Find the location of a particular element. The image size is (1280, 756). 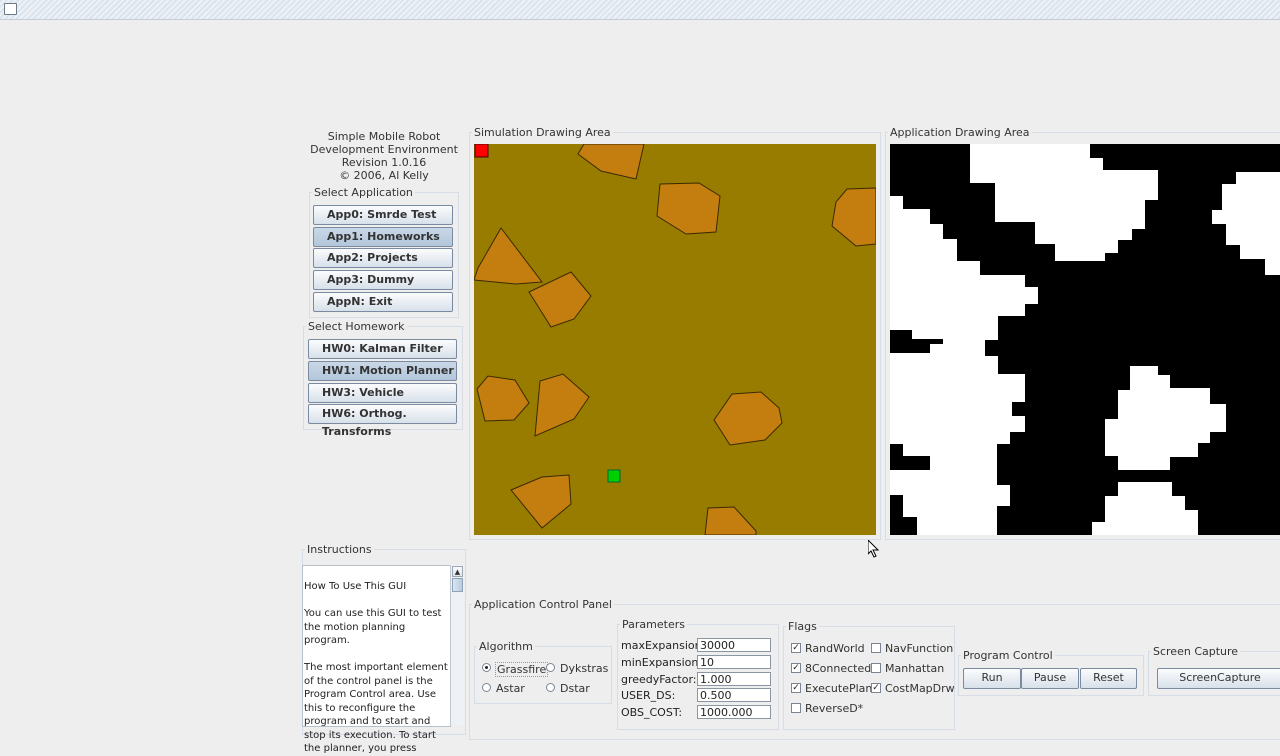

flag-reversed-checkbox is located at coordinates (796, 708).